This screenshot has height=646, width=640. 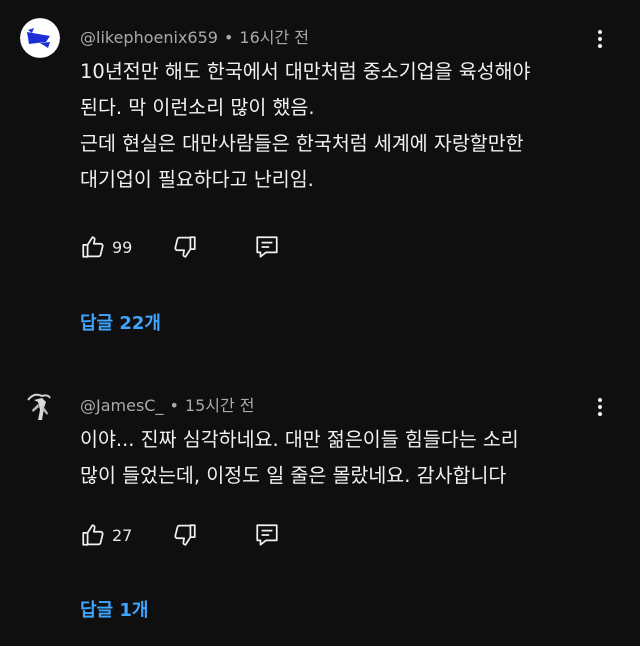 I want to click on like-button: 27, so click(x=106, y=535).